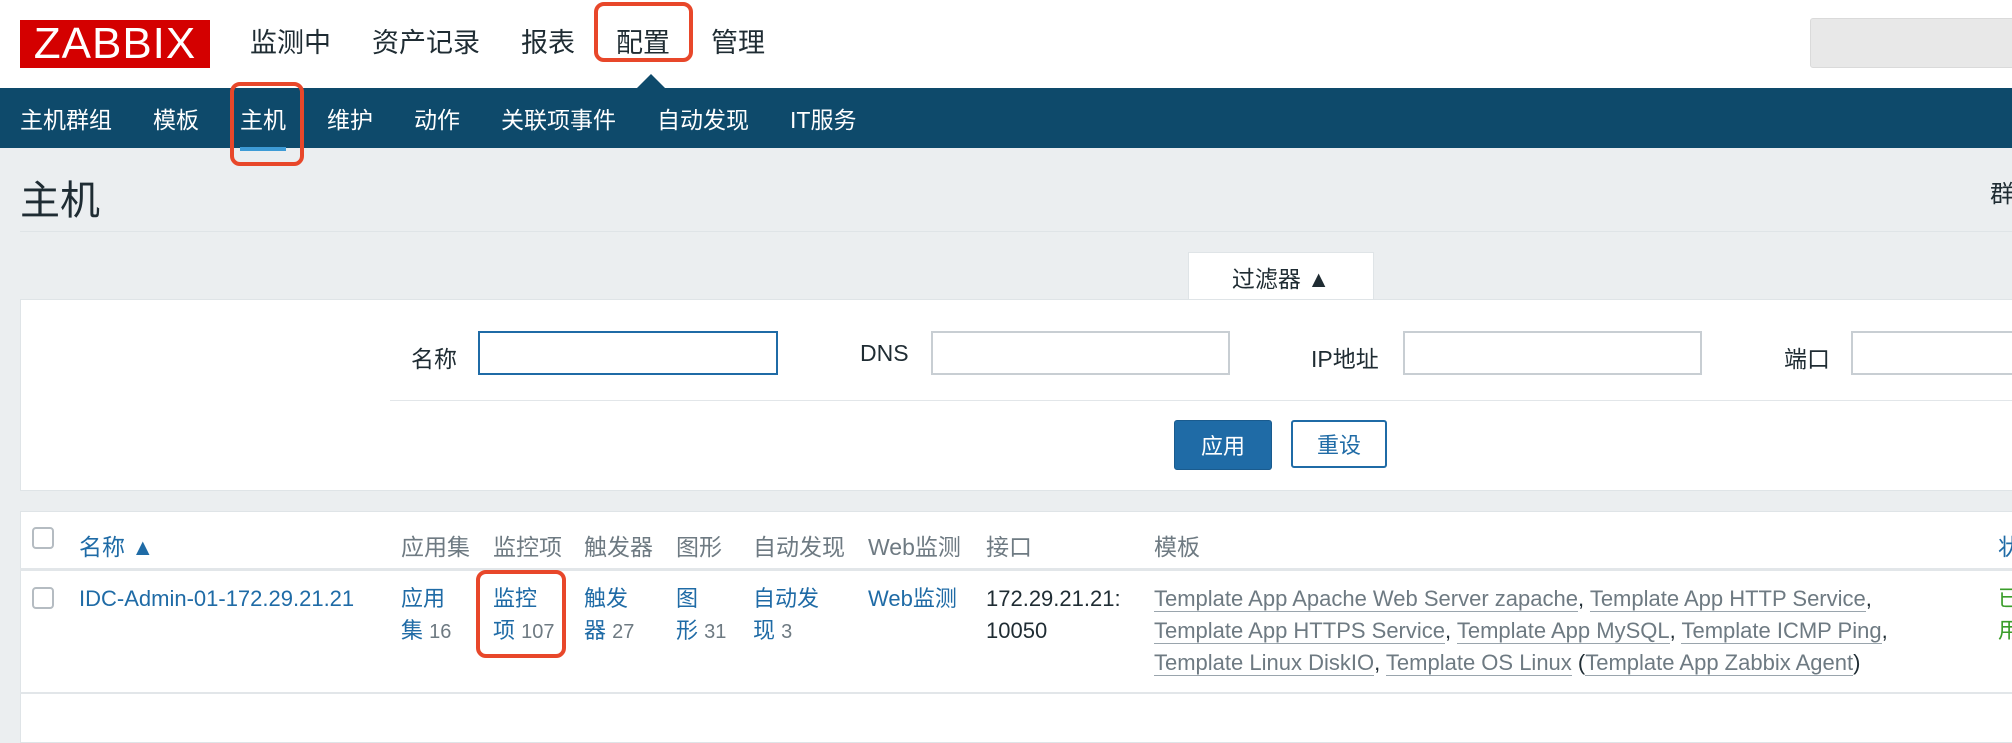 The width and height of the screenshot is (2012, 743). I want to click on col-header-name: 名称 ▲, so click(116, 545).